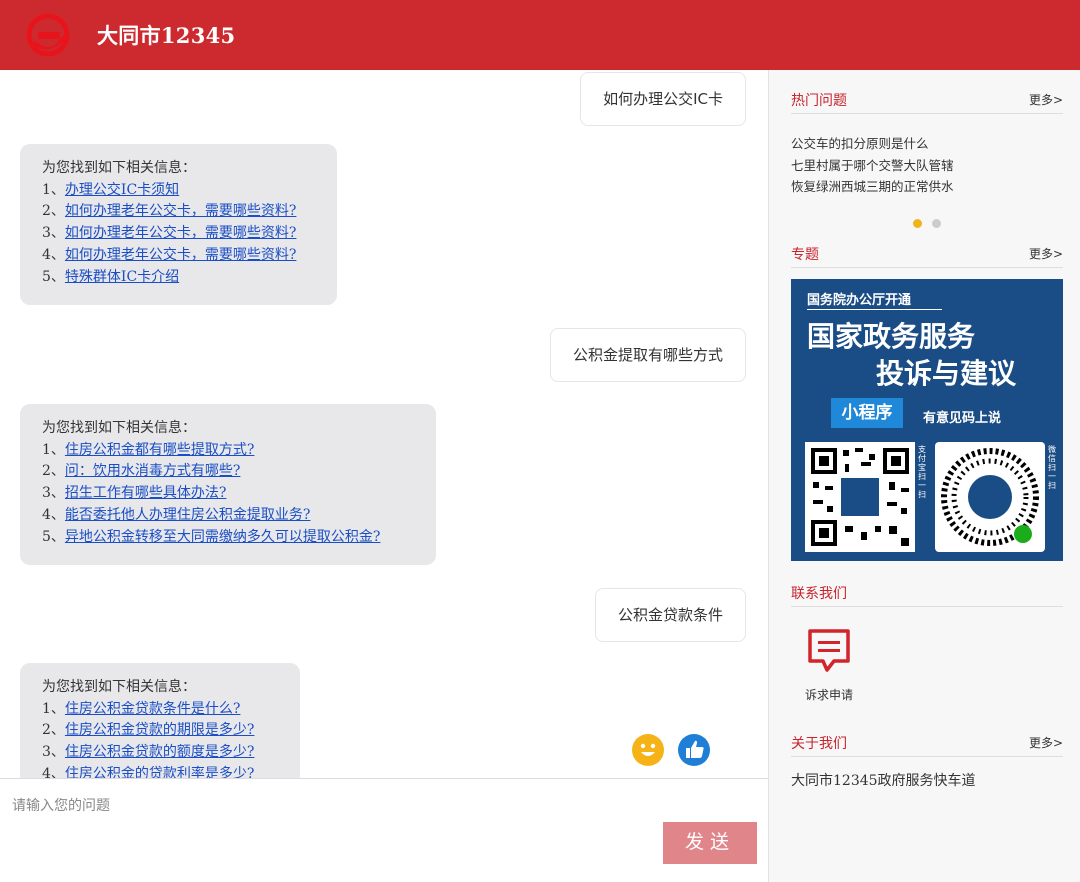  I want to click on topic-banner: 国务院办公厅开通 国家政务服务 投诉与建议 小程序 有意见码上说 支付宝扫一扫, so click(927, 420).